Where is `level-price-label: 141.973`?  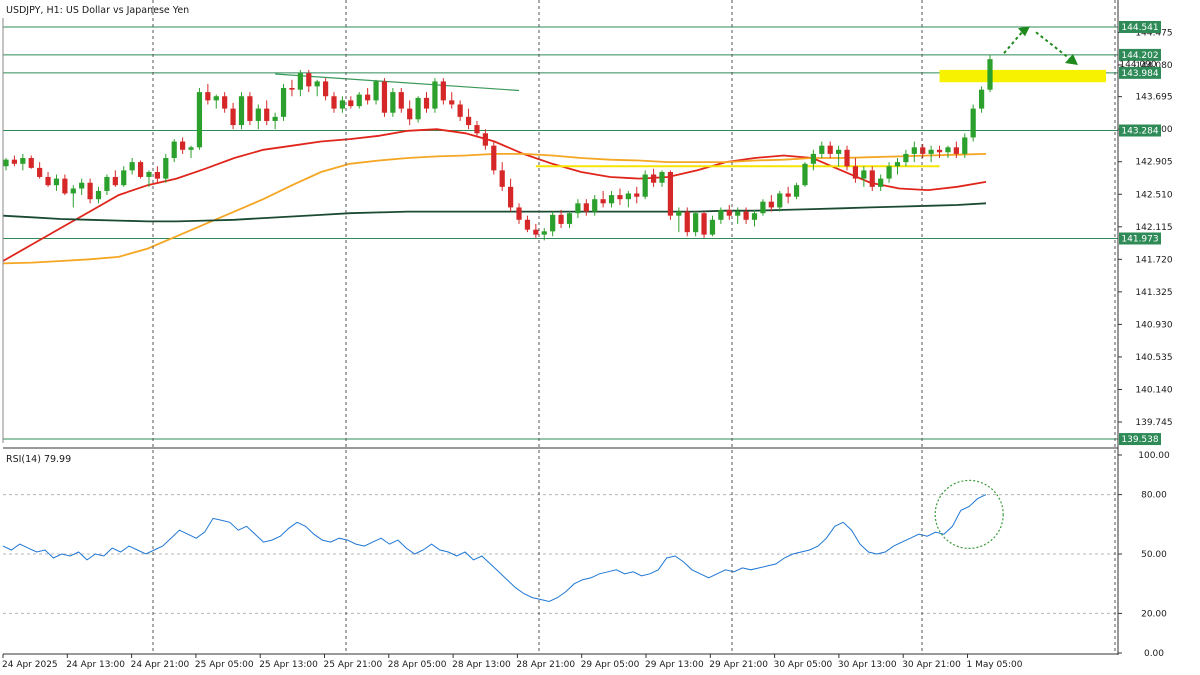
level-price-label: 141.973 is located at coordinates (1139, 239).